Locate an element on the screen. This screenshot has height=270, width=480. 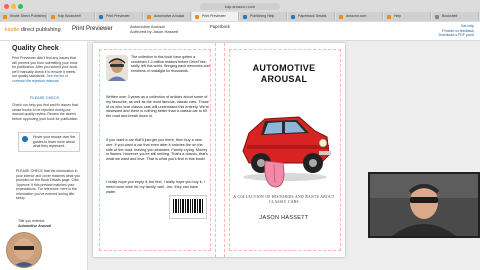
close-window-dot is located at coordinates (6, 6).